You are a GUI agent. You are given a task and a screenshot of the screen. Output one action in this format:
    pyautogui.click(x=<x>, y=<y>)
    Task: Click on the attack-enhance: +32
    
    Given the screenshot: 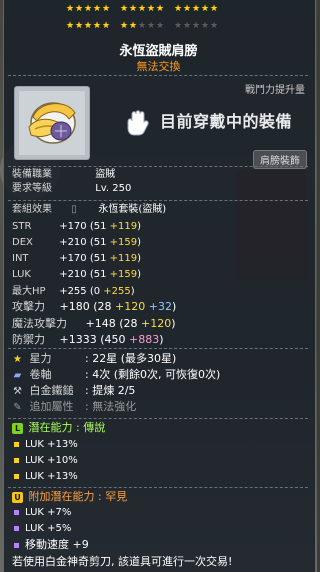 What is the action you would take?
    pyautogui.click(x=160, y=306)
    